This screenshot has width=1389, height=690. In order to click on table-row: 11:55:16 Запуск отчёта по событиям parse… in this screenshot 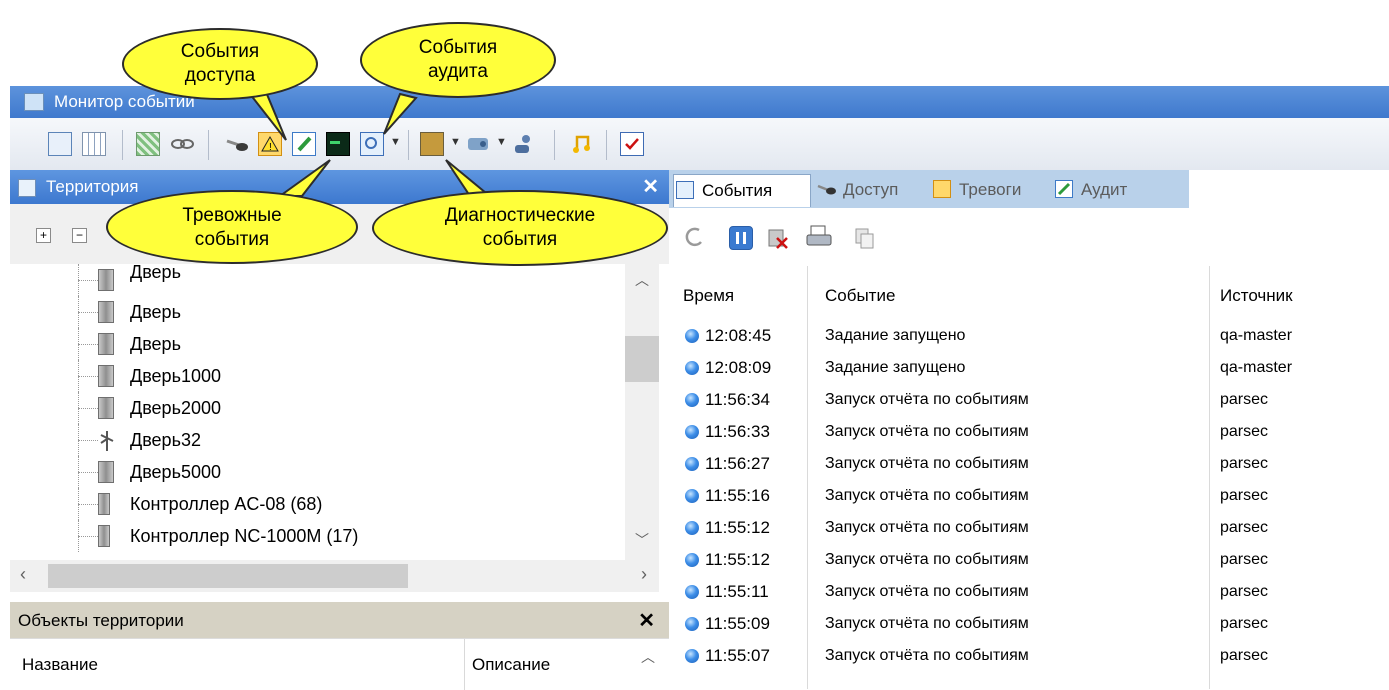, I will do `click(1029, 497)`.